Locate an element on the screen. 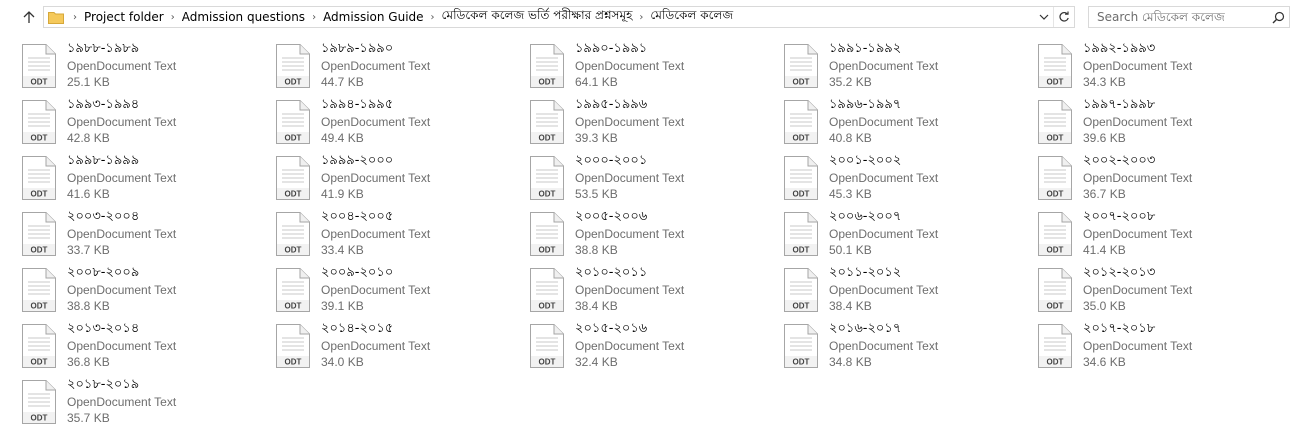 This screenshot has height=438, width=1302. file-size: 32.4 KB is located at coordinates (596, 362).